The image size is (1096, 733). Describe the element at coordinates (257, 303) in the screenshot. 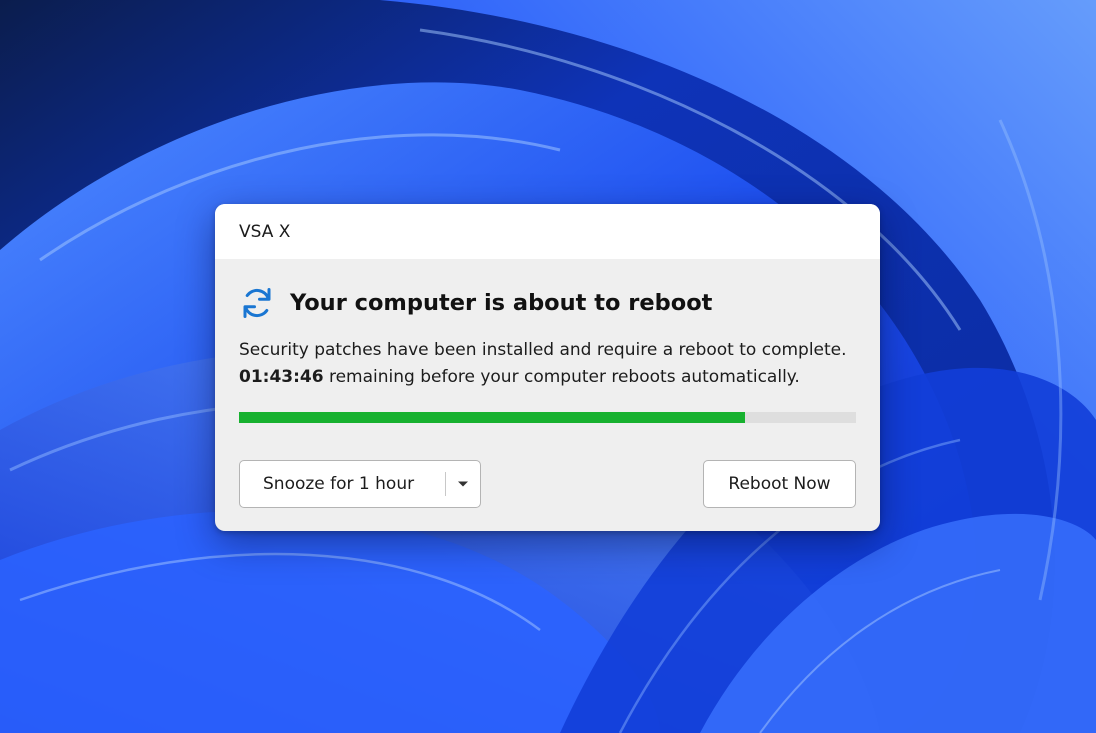

I see `refresh-icon` at that location.